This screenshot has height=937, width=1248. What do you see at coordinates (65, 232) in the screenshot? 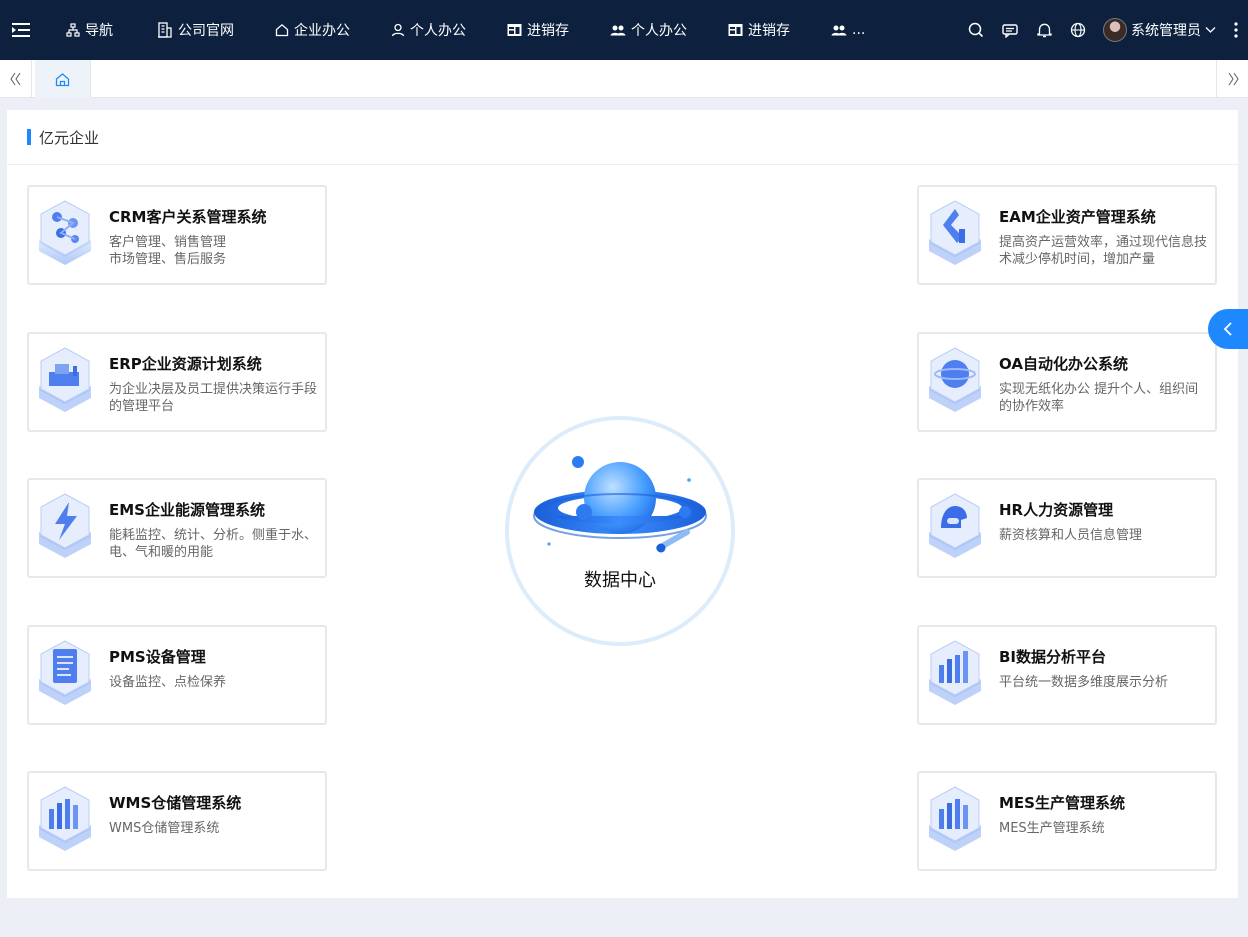
I see `crm-cube-icon` at bounding box center [65, 232].